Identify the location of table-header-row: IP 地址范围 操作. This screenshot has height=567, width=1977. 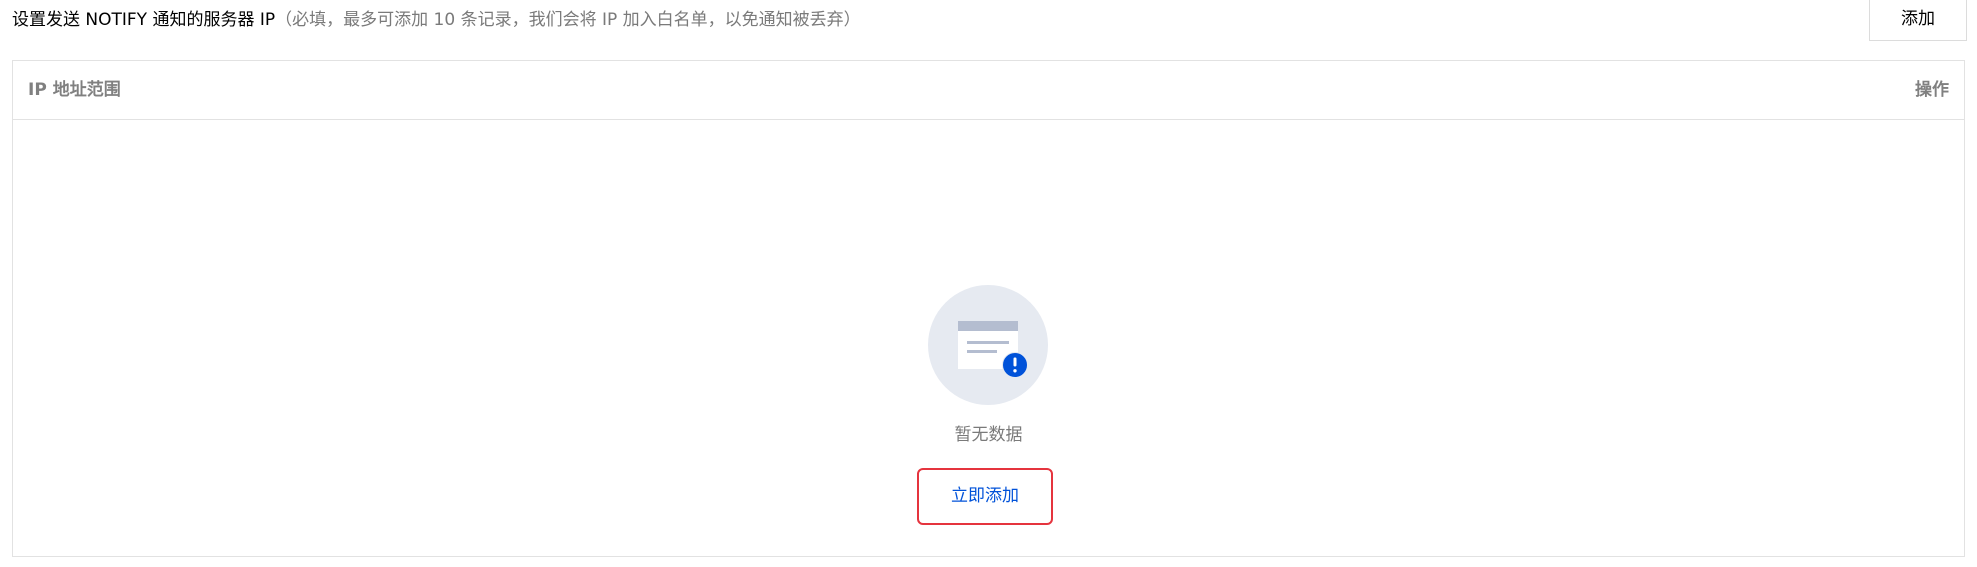
(988, 90).